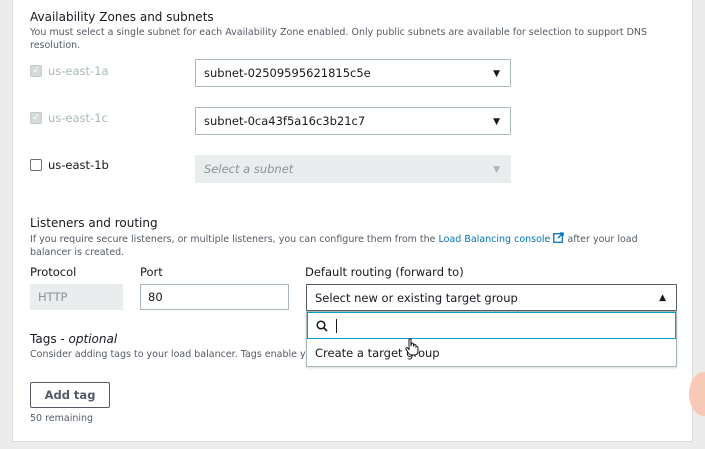 This screenshot has width=705, height=449. I want to click on zone-row-us-east-1a: ✓ us-east-1a, so click(69, 71).